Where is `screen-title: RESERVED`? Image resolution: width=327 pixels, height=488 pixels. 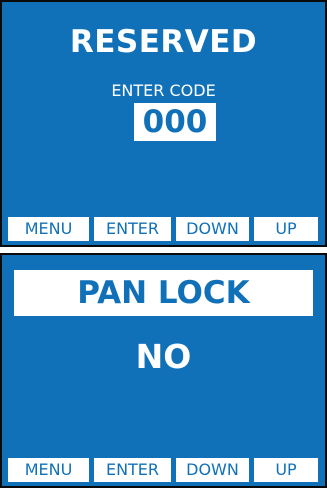
screen-title: RESERVED is located at coordinates (163, 42).